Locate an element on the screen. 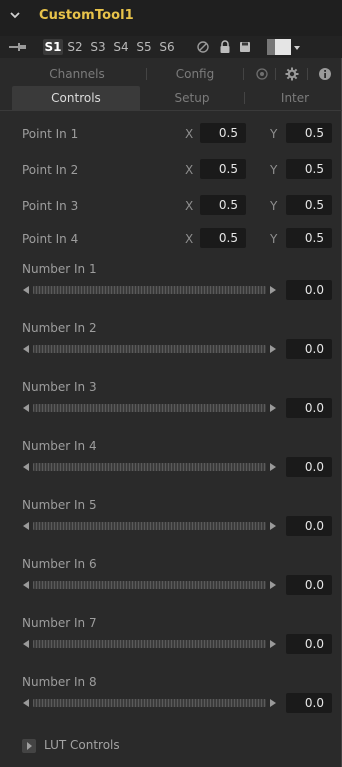  lock-icon is located at coordinates (225, 47).